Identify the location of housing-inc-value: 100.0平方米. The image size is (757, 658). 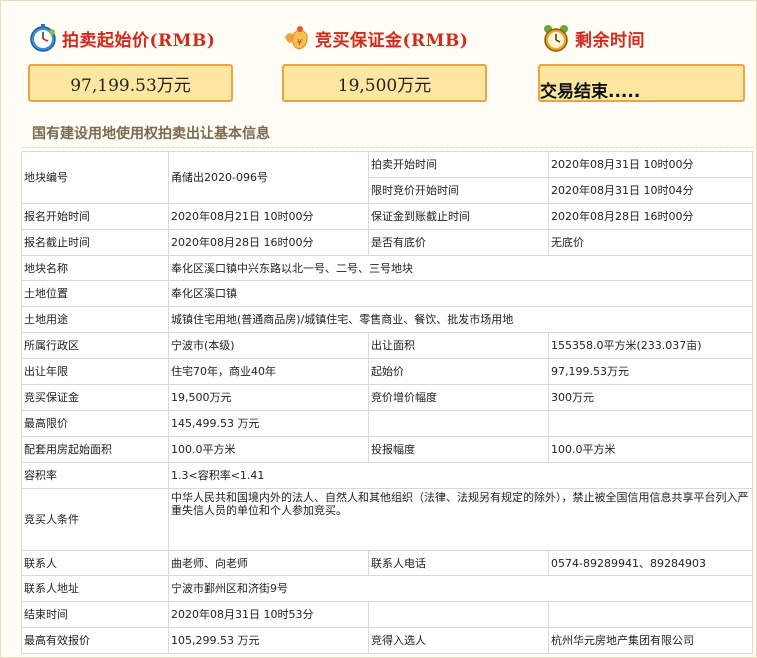
(650, 449).